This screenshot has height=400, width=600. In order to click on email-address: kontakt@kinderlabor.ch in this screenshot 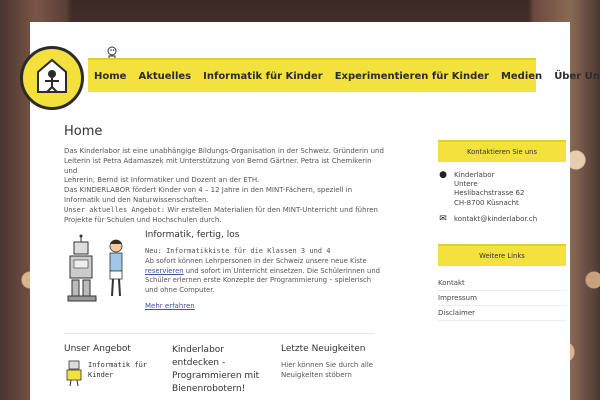, I will do `click(495, 219)`.